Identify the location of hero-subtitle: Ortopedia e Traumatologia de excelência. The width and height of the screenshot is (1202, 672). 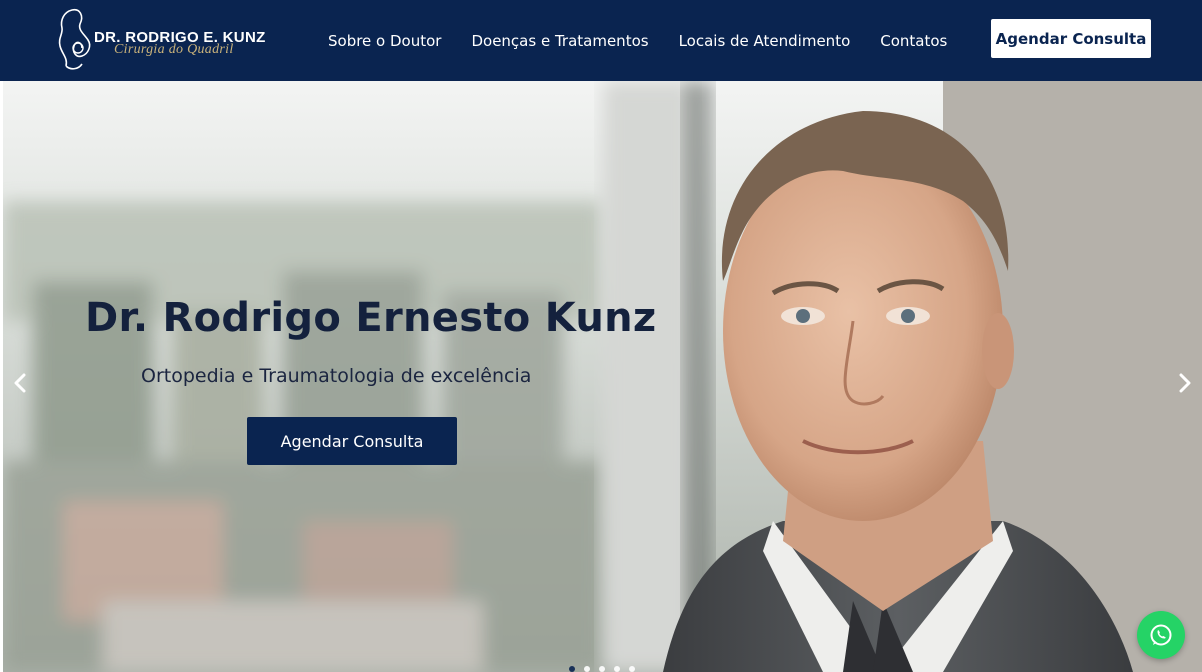
(336, 376).